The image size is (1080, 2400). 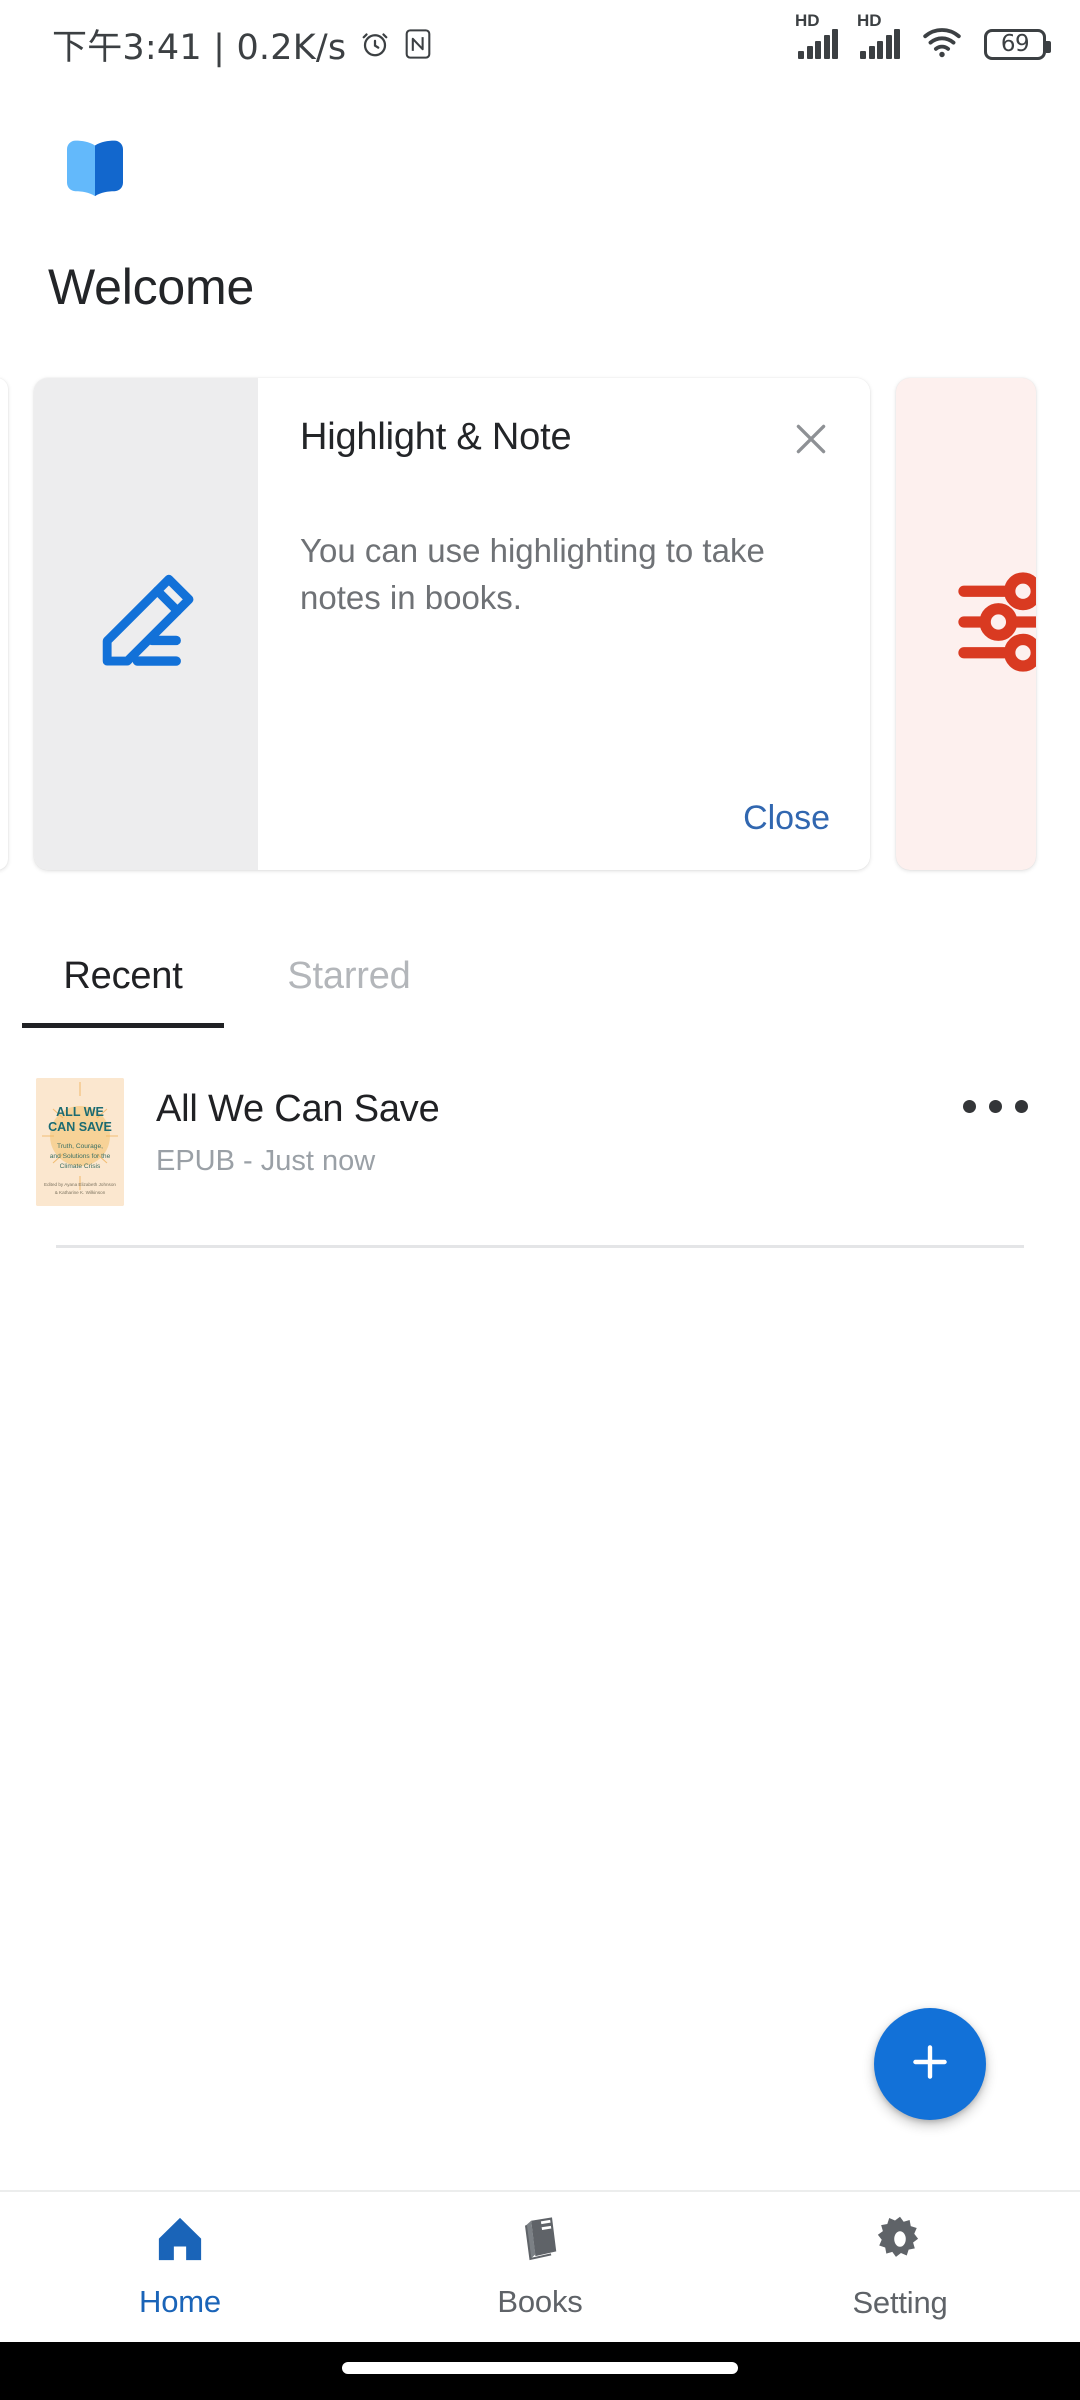 I want to click on svg-text: Climate Crisis, so click(x=80, y=1166).